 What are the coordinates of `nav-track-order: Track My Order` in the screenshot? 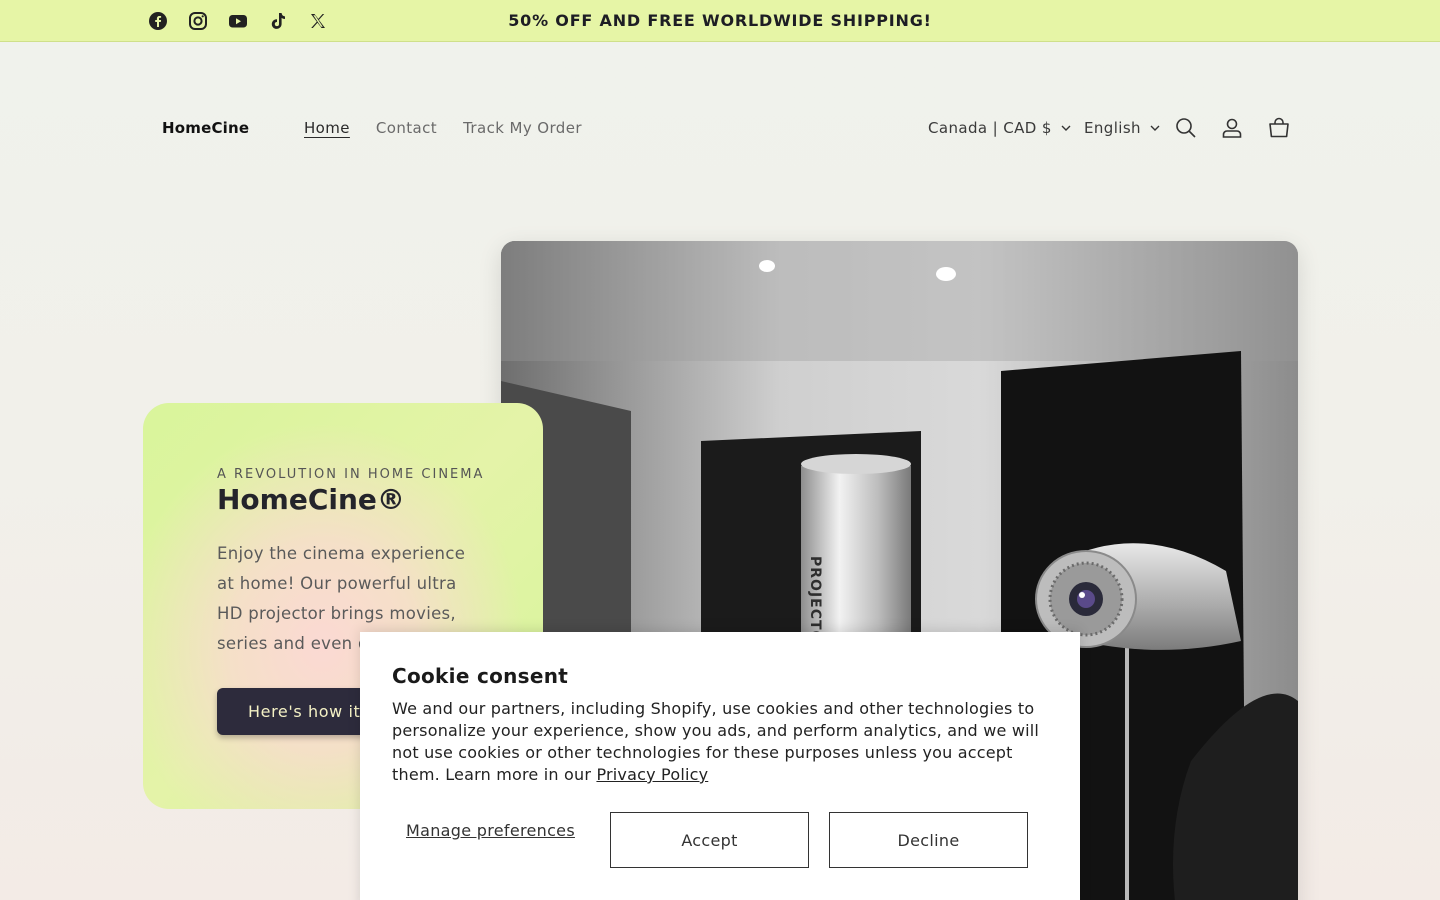 It's located at (522, 128).